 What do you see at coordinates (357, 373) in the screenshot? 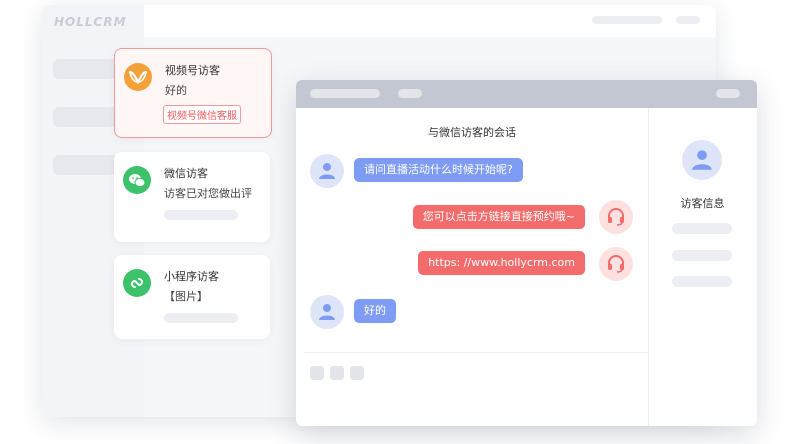
I see `file-tool-button` at bounding box center [357, 373].